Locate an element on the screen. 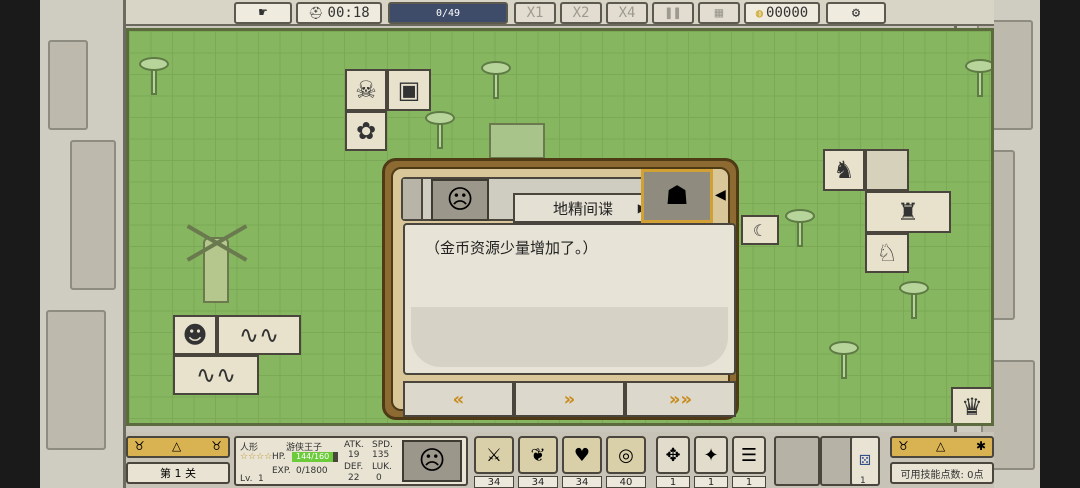  item-slot: ✦ is located at coordinates (711, 455).